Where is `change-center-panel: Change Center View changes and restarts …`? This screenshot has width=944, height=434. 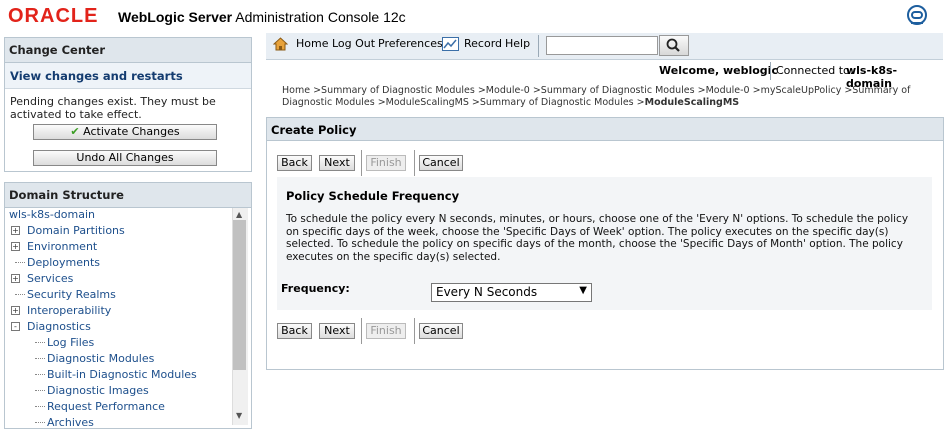 change-center-panel: Change Center View changes and restarts … is located at coordinates (128, 104).